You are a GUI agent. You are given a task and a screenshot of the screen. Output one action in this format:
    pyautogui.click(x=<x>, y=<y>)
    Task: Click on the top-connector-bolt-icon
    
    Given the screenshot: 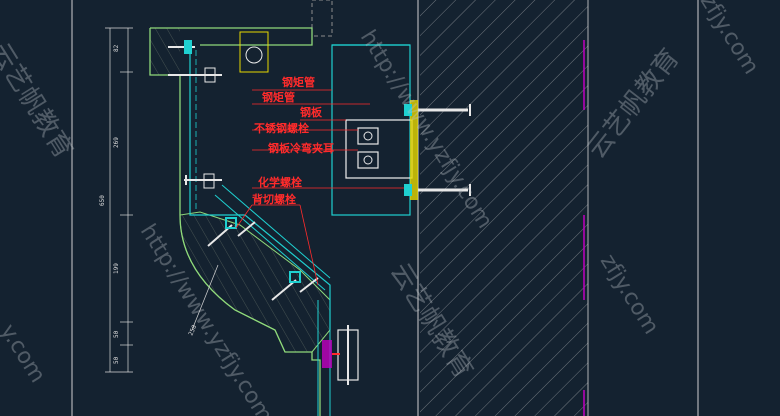 What is the action you would take?
    pyautogui.click(x=254, y=55)
    